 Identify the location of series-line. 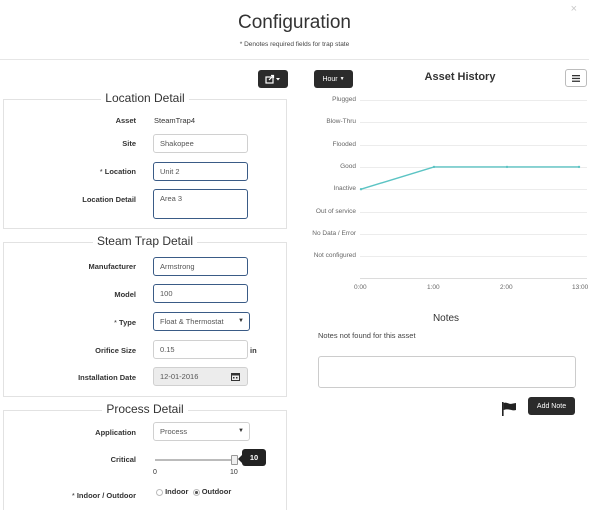
(469, 178).